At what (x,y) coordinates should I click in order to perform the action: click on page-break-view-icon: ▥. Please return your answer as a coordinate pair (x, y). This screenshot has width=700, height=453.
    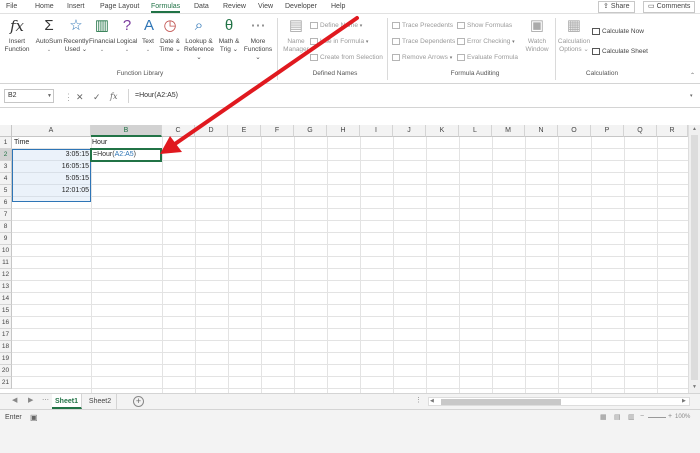
    Looking at the image, I should click on (631, 417).